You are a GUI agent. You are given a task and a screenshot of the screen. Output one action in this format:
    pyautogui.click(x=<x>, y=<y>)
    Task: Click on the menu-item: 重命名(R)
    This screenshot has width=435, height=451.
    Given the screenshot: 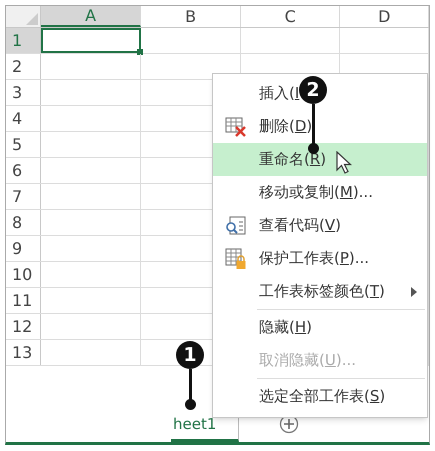 What is the action you would take?
    pyautogui.click(x=292, y=159)
    